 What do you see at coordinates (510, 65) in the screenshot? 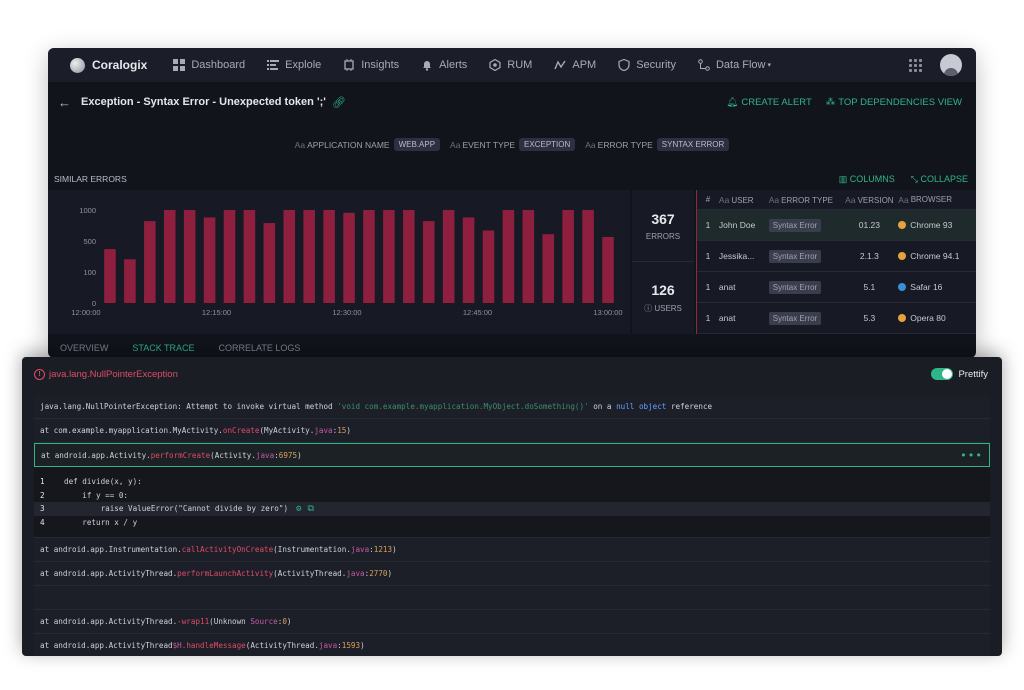
I see `nav-rum: RUM` at bounding box center [510, 65].